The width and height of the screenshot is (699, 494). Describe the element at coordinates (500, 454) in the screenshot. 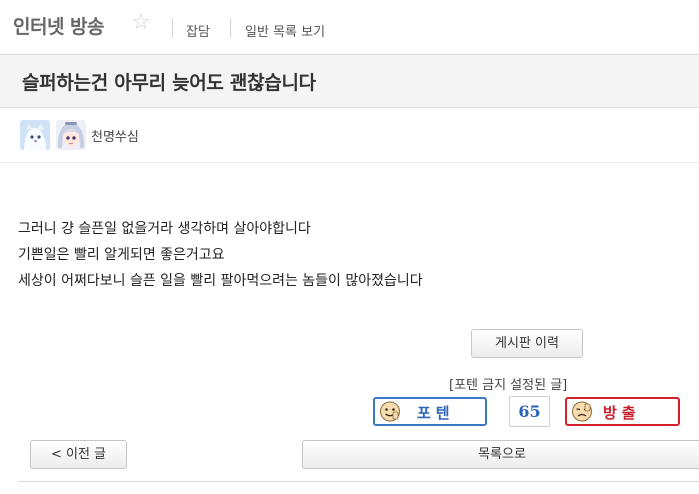

I see `back-to-list-button: 목록으로` at that location.